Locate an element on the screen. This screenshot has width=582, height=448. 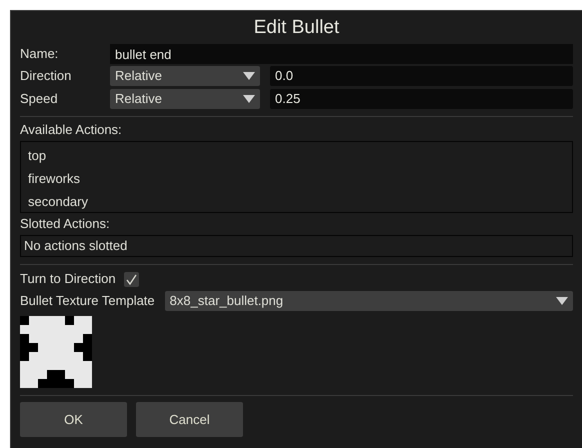
value-field: 0.25 is located at coordinates (421, 98).